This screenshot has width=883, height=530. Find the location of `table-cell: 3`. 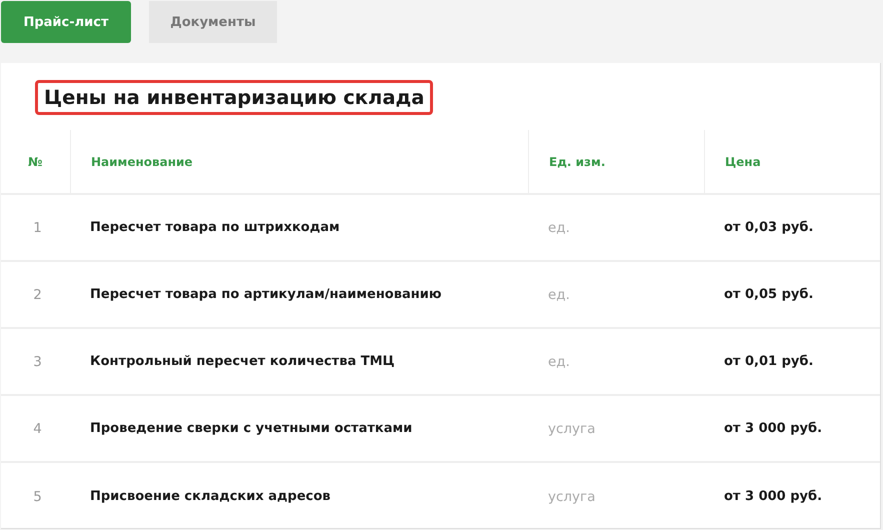

table-cell: 3 is located at coordinates (37, 362).